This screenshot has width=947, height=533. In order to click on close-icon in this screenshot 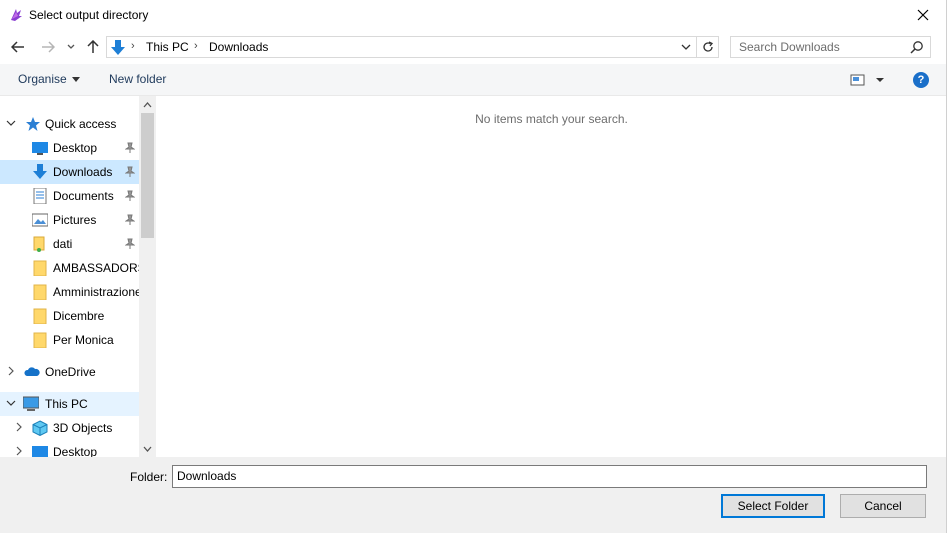, I will do `click(923, 15)`.